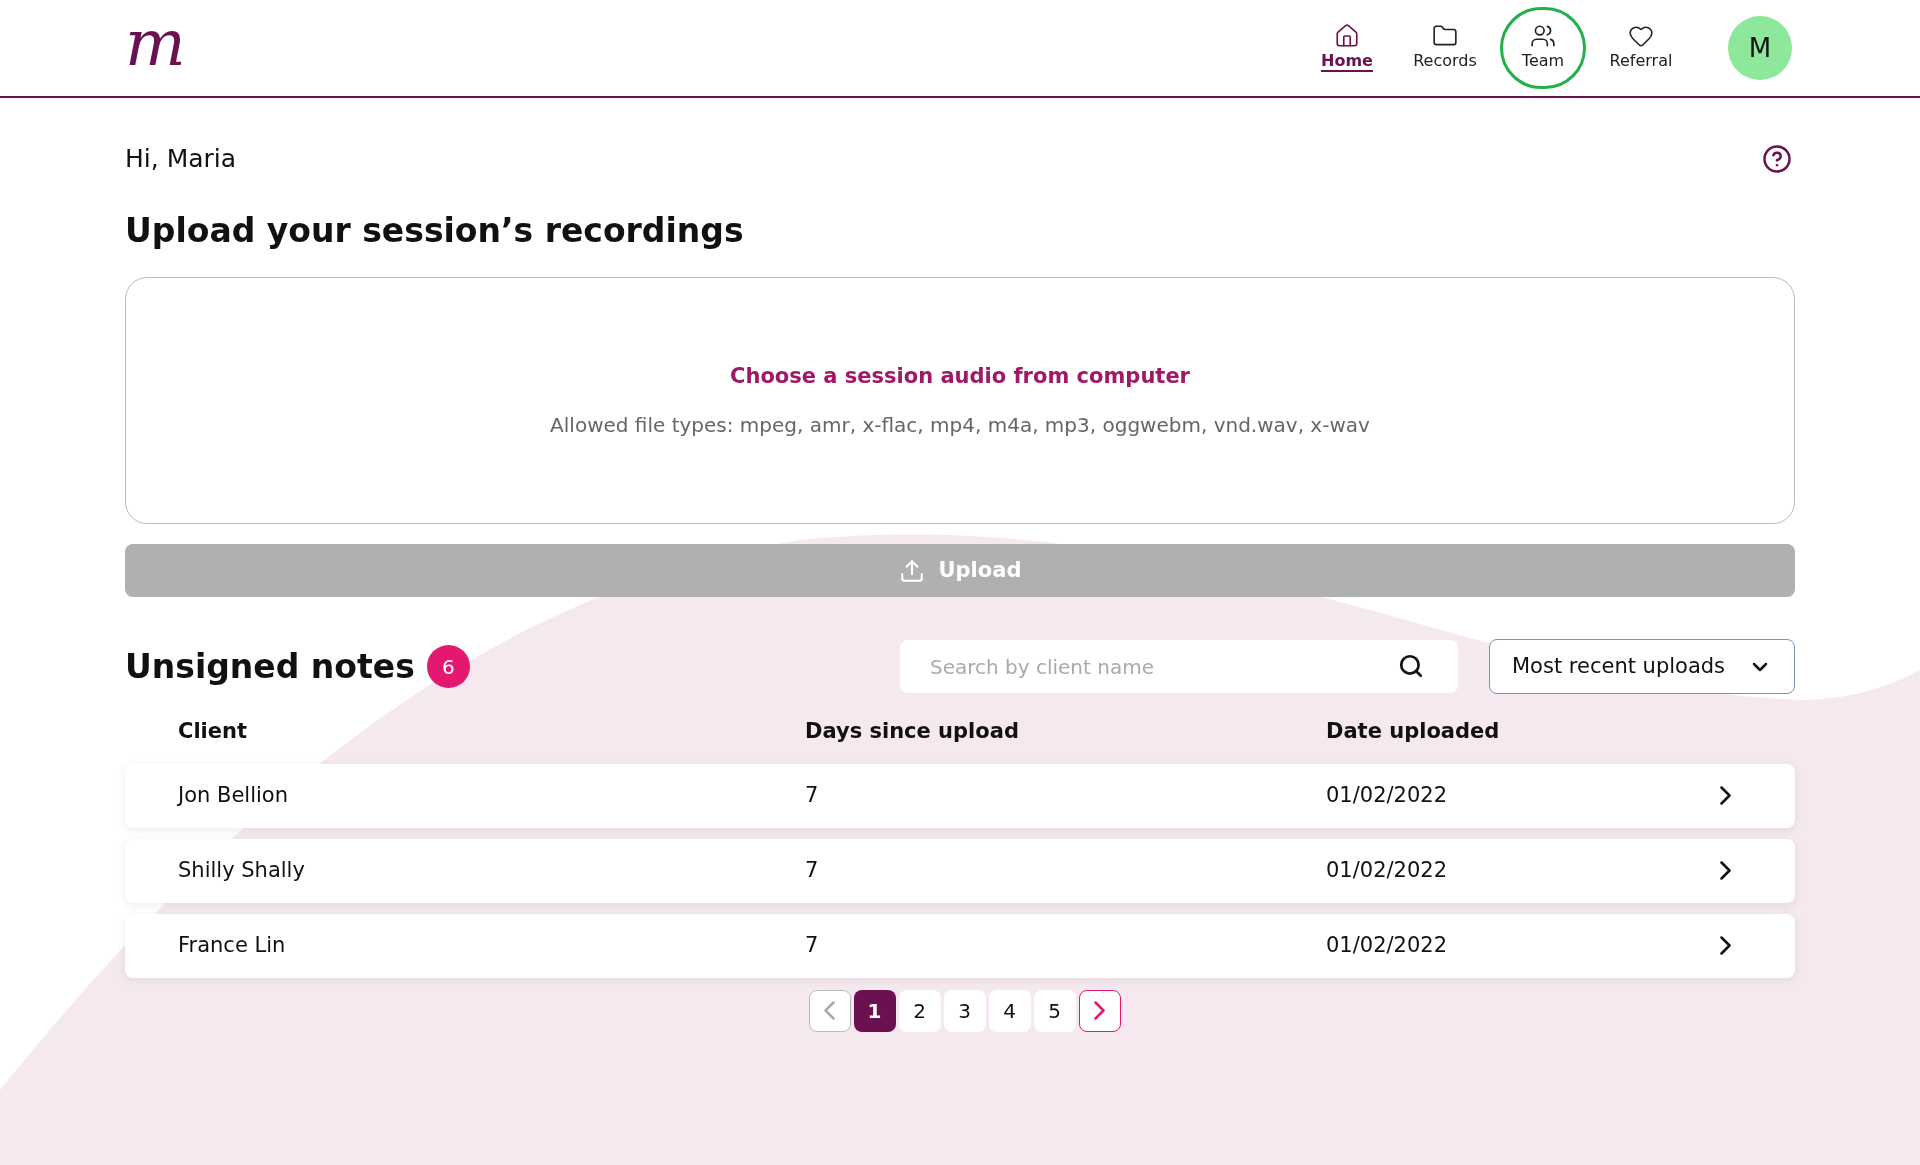 Image resolution: width=1920 pixels, height=1165 pixels. What do you see at coordinates (1445, 48) in the screenshot?
I see `nav-tab: Records` at bounding box center [1445, 48].